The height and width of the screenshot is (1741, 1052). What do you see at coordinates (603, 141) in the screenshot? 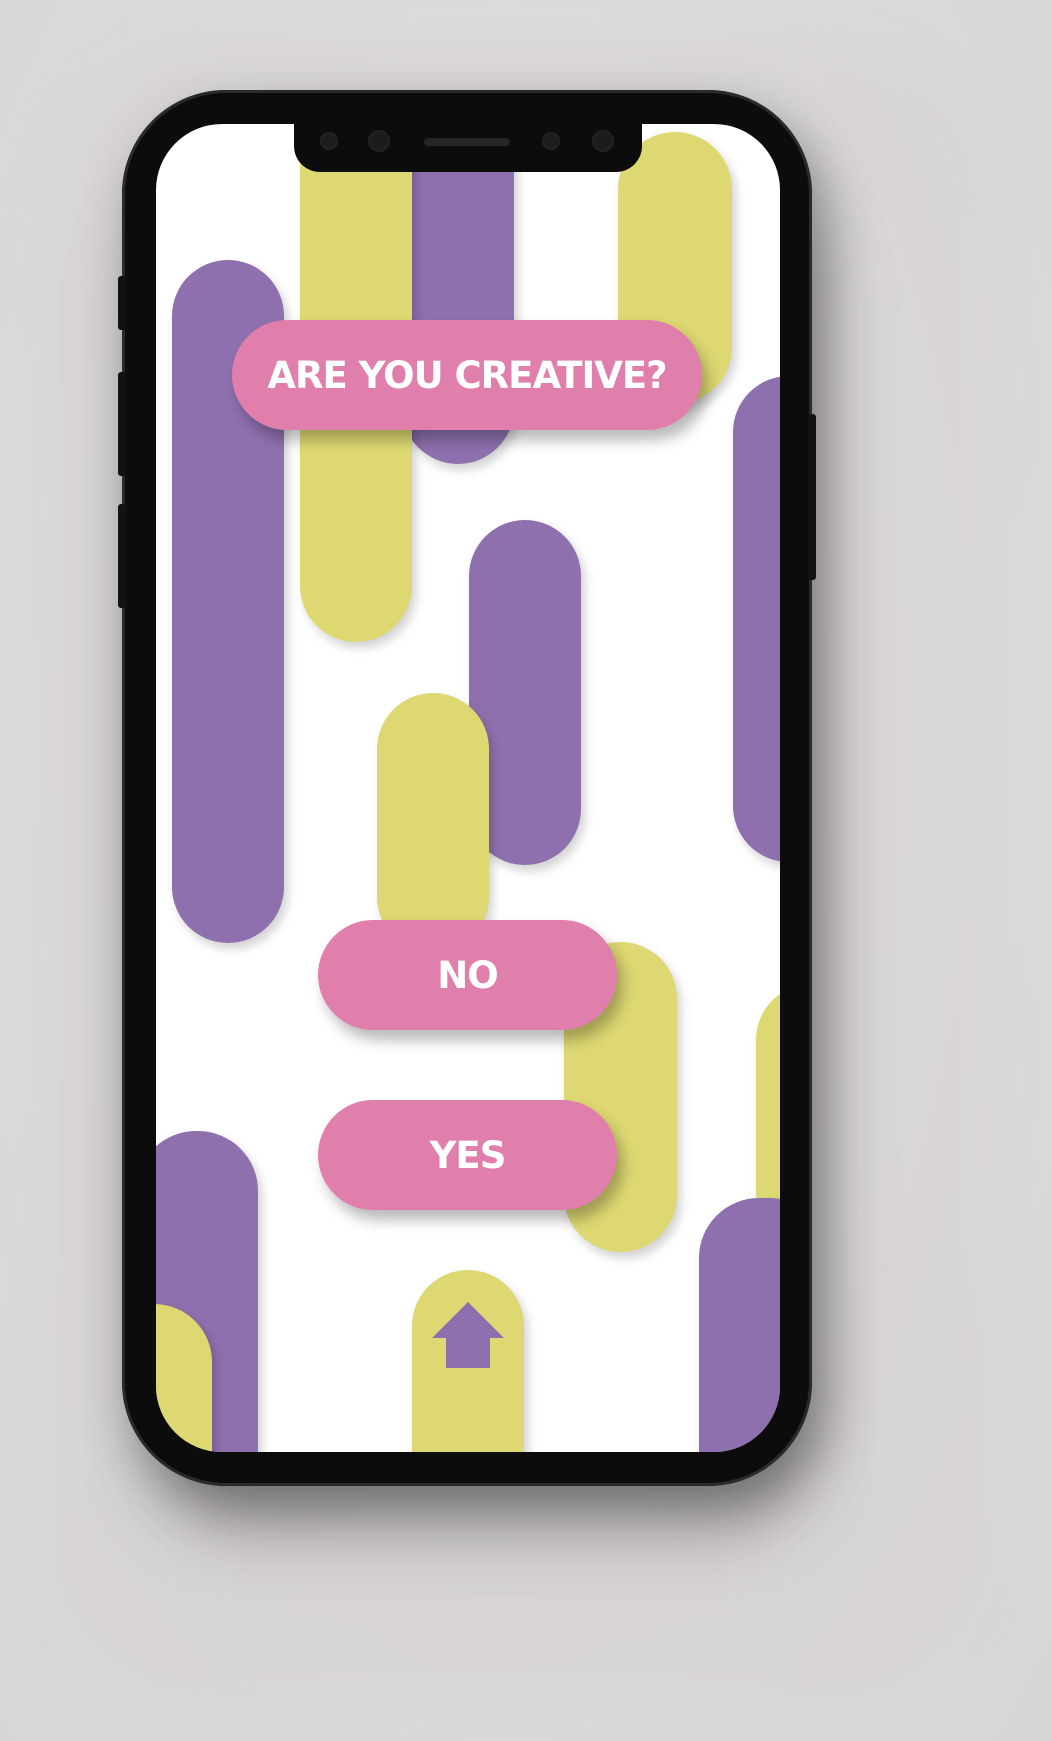
I see `face-id-camera-icon` at bounding box center [603, 141].